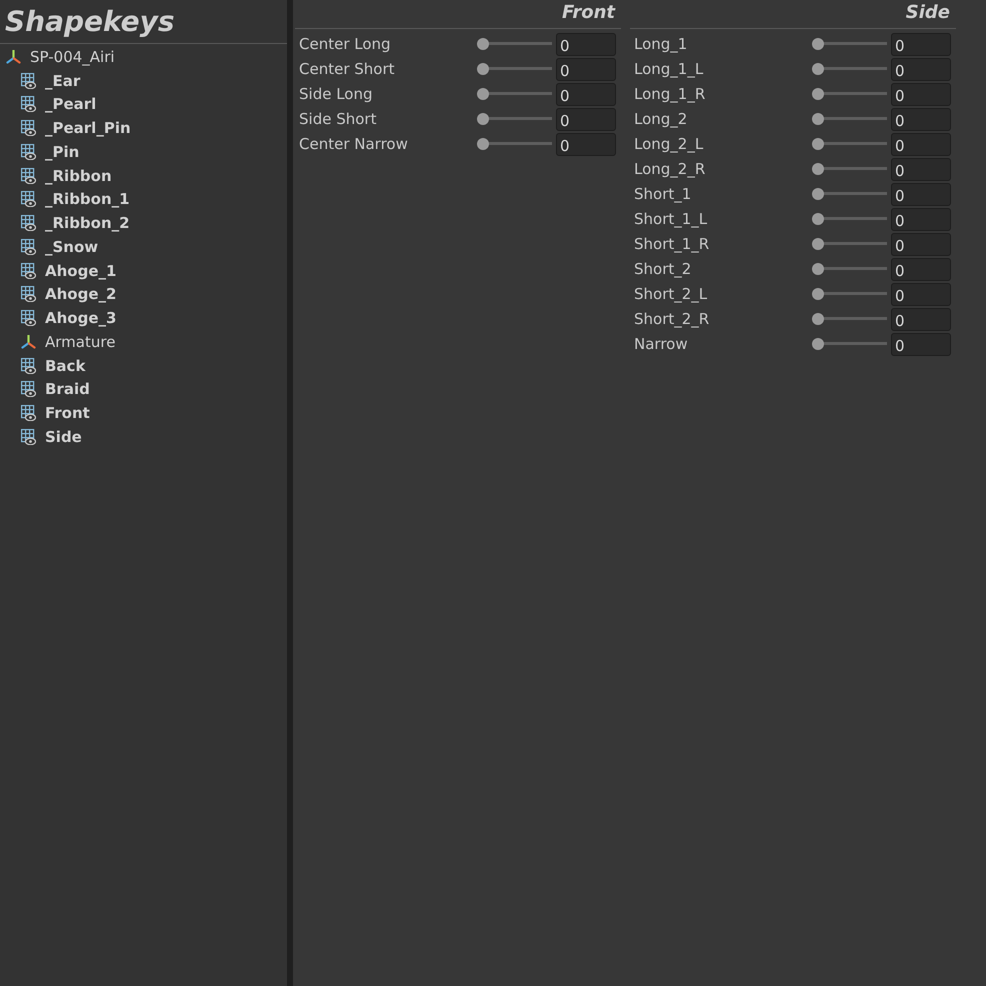  What do you see at coordinates (661, 343) in the screenshot?
I see `shape-key-label: Narrow` at bounding box center [661, 343].